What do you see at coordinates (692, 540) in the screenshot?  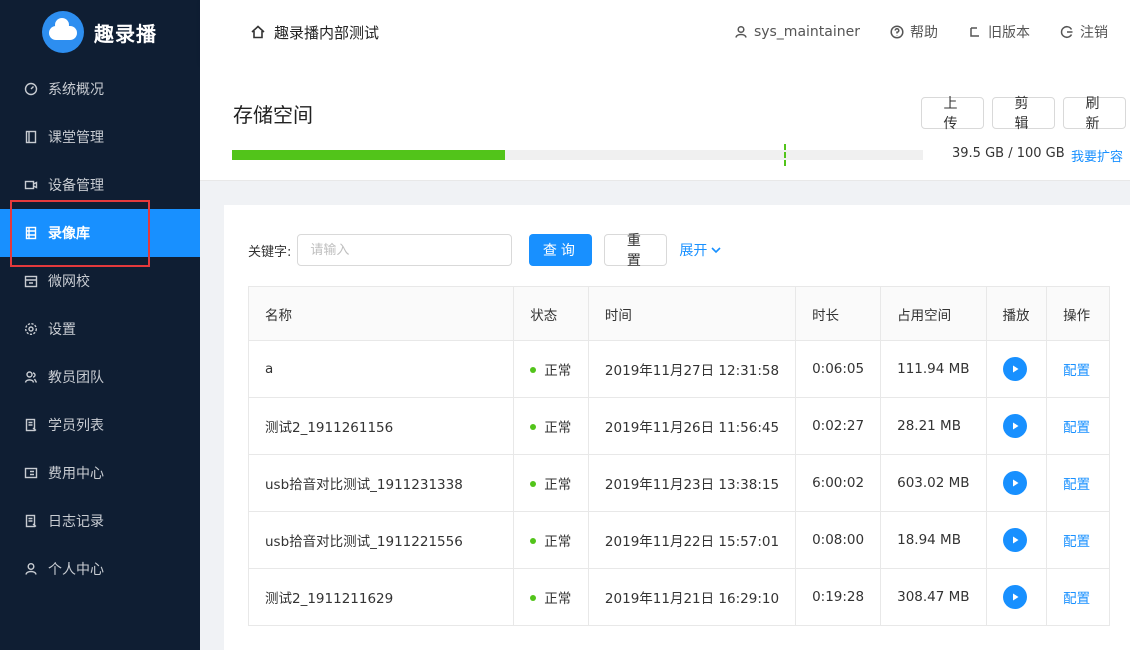 I see `cell-time: 2019年11月22日 15:57:01` at bounding box center [692, 540].